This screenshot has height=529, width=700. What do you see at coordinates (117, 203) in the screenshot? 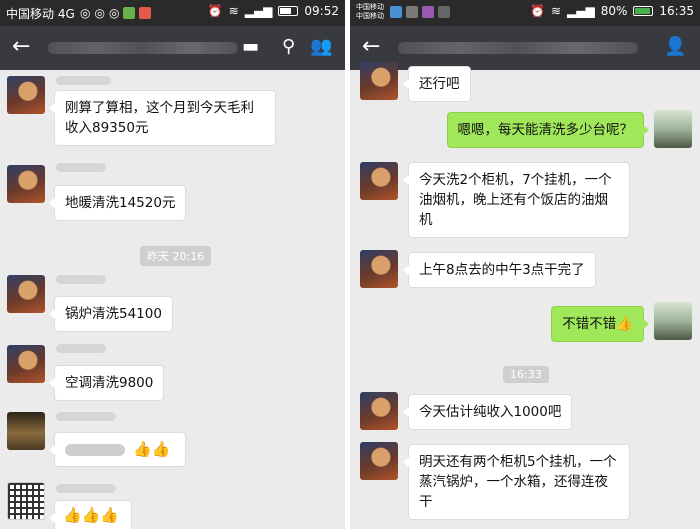
I see `message-bubble: 地暖清洗14520元` at bounding box center [117, 203].